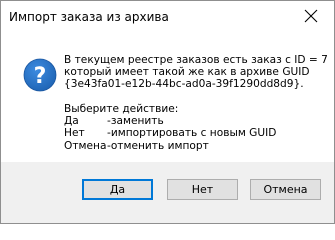  I want to click on close-icon, so click(311, 16).